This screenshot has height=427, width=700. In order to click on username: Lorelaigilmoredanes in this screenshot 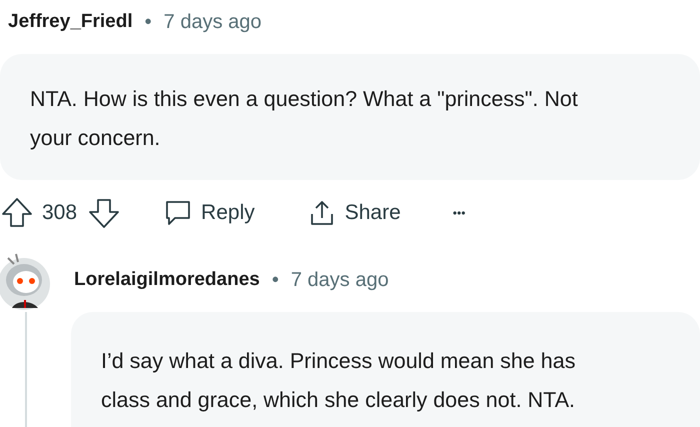, I will do `click(167, 280)`.